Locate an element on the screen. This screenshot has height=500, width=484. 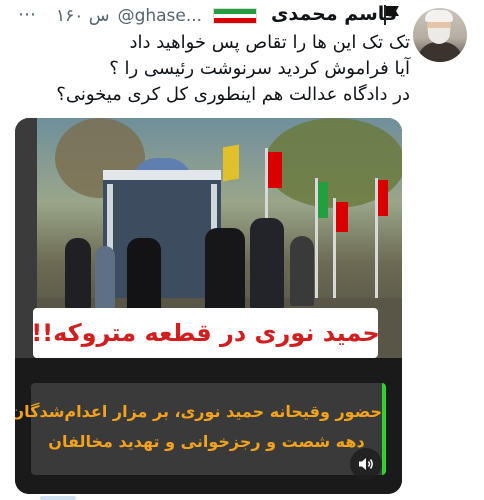
next-item-edge is located at coordinates (58, 498).